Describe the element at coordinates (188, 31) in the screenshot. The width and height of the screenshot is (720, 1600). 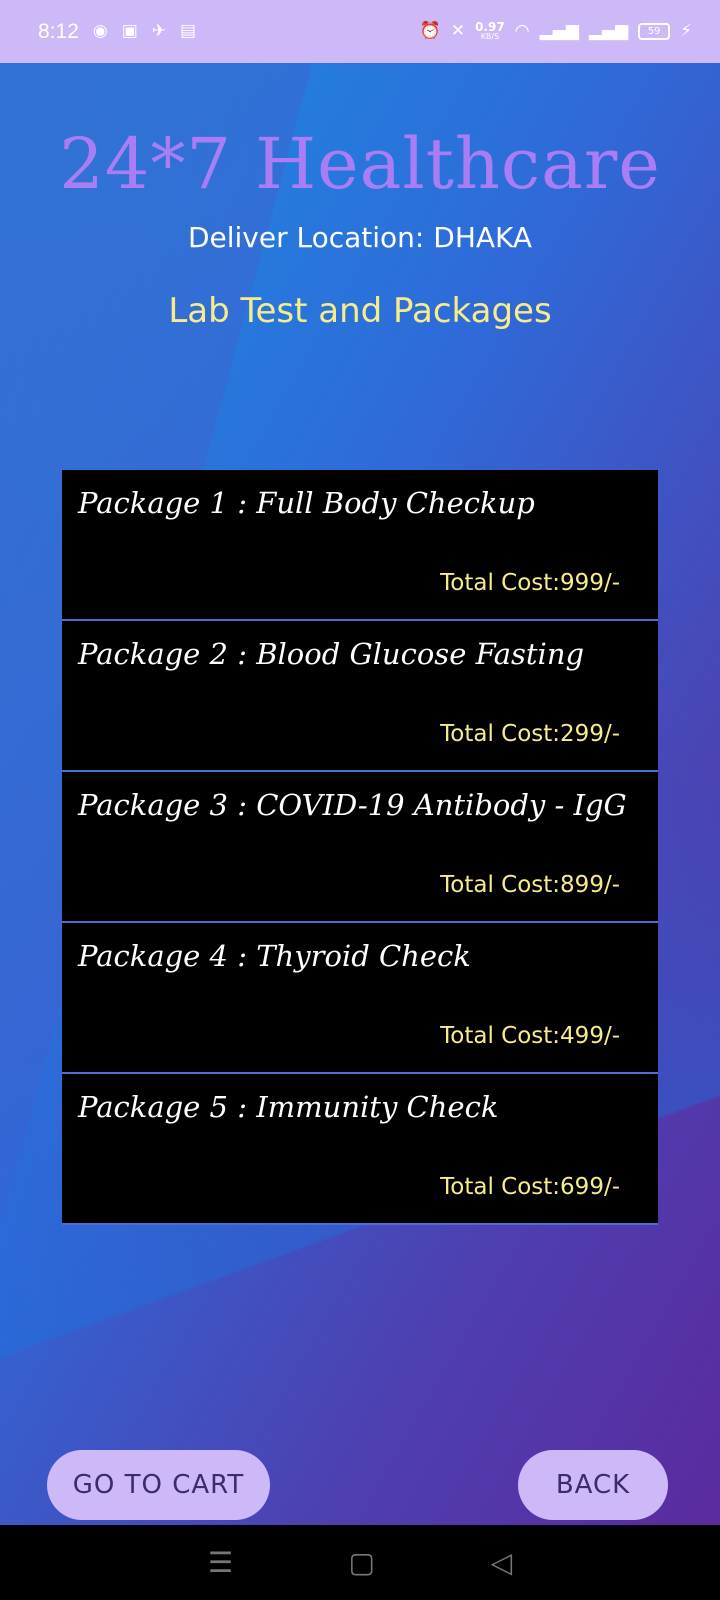
I see `gallery-icon: ▤` at that location.